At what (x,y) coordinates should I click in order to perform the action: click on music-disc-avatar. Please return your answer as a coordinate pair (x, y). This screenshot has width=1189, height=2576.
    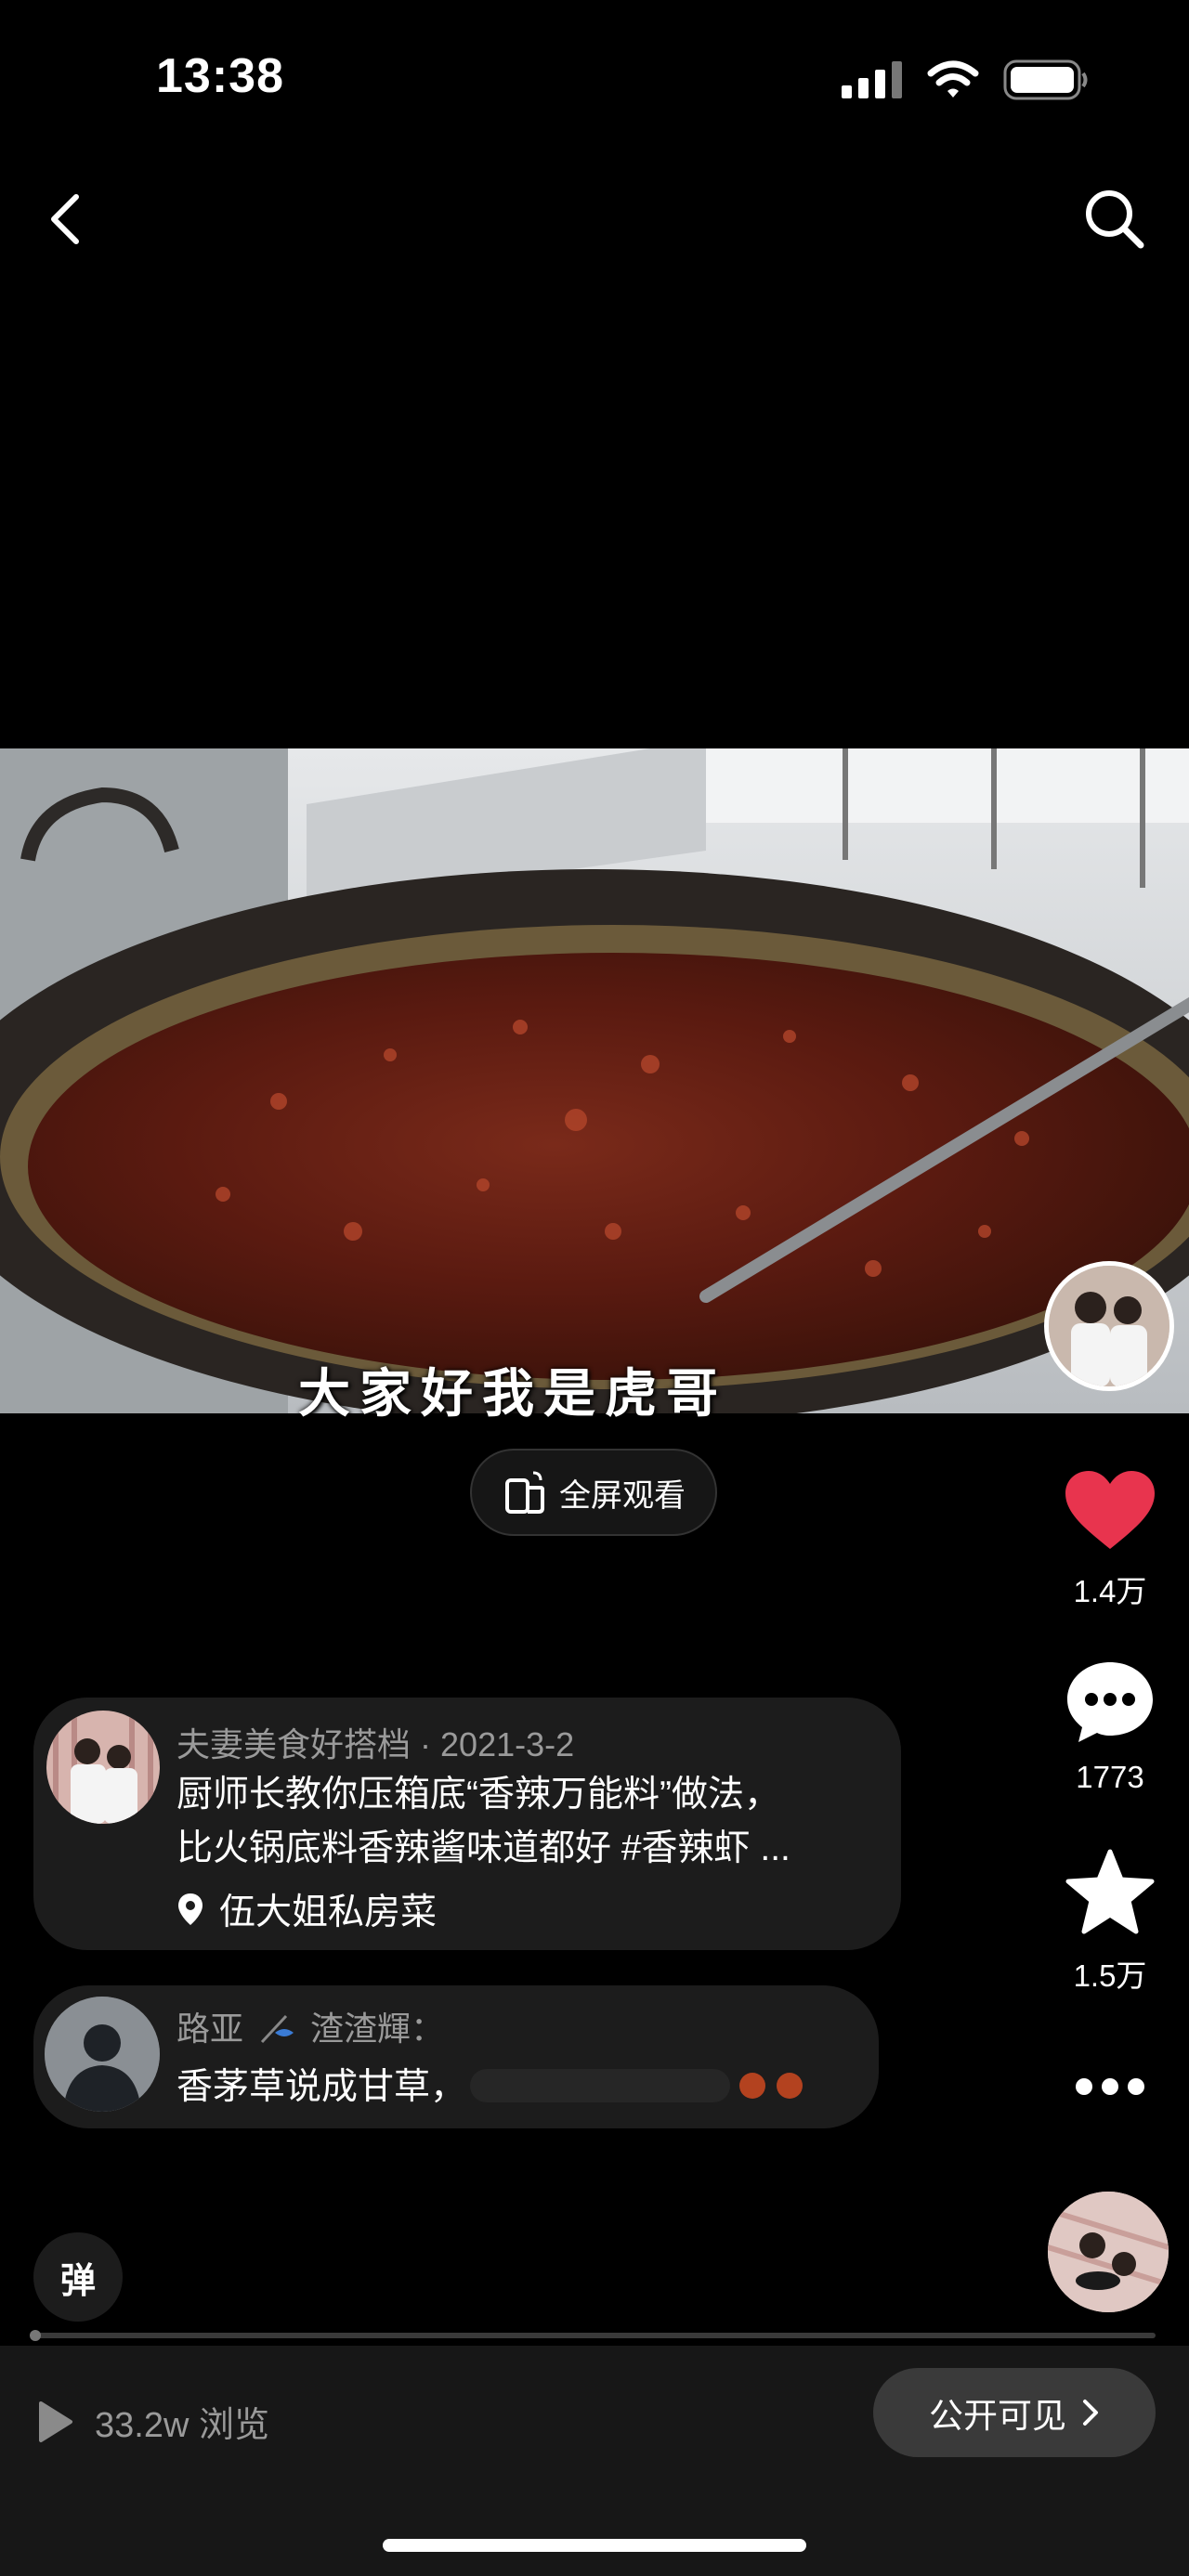
    Looking at the image, I should click on (1108, 2252).